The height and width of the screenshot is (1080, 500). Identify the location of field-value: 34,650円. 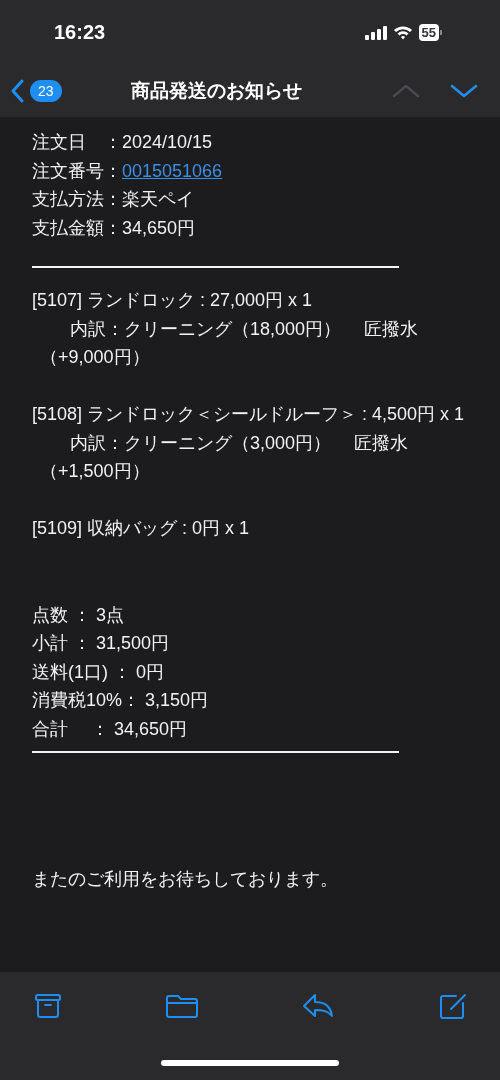
(159, 227).